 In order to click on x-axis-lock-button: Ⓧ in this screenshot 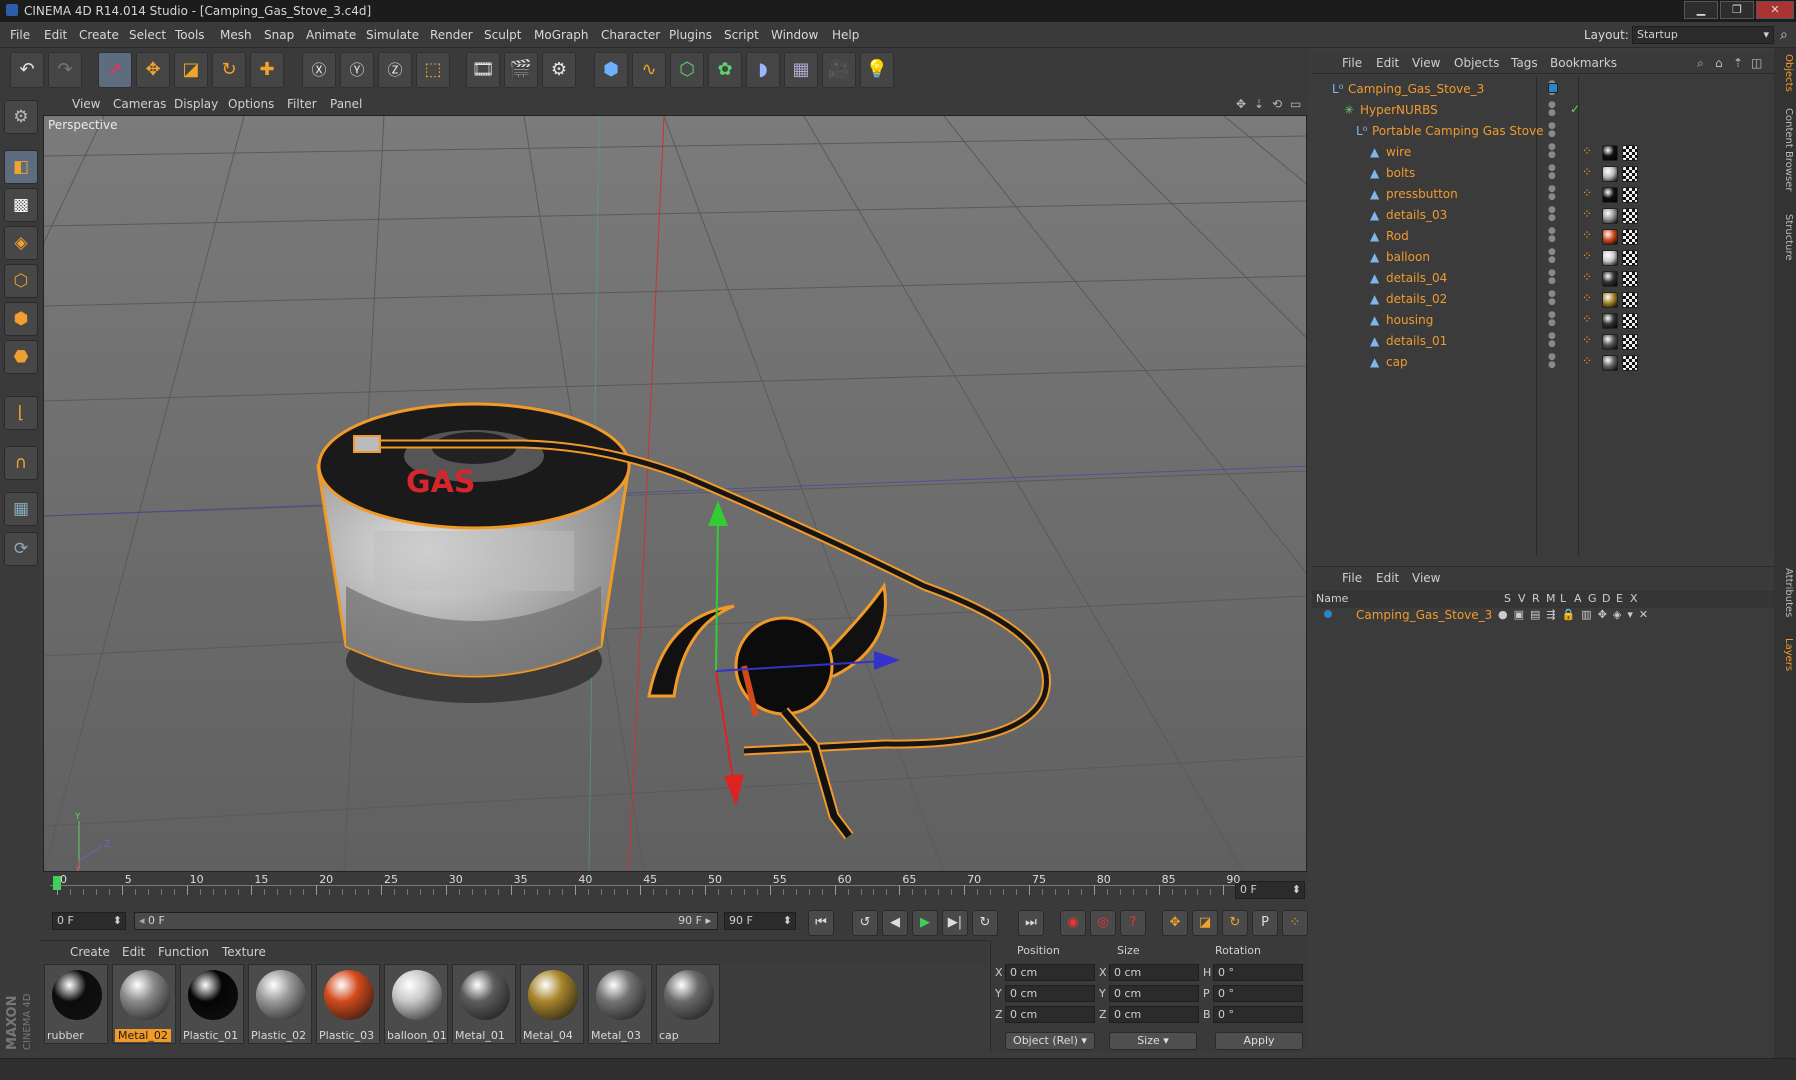, I will do `click(319, 70)`.